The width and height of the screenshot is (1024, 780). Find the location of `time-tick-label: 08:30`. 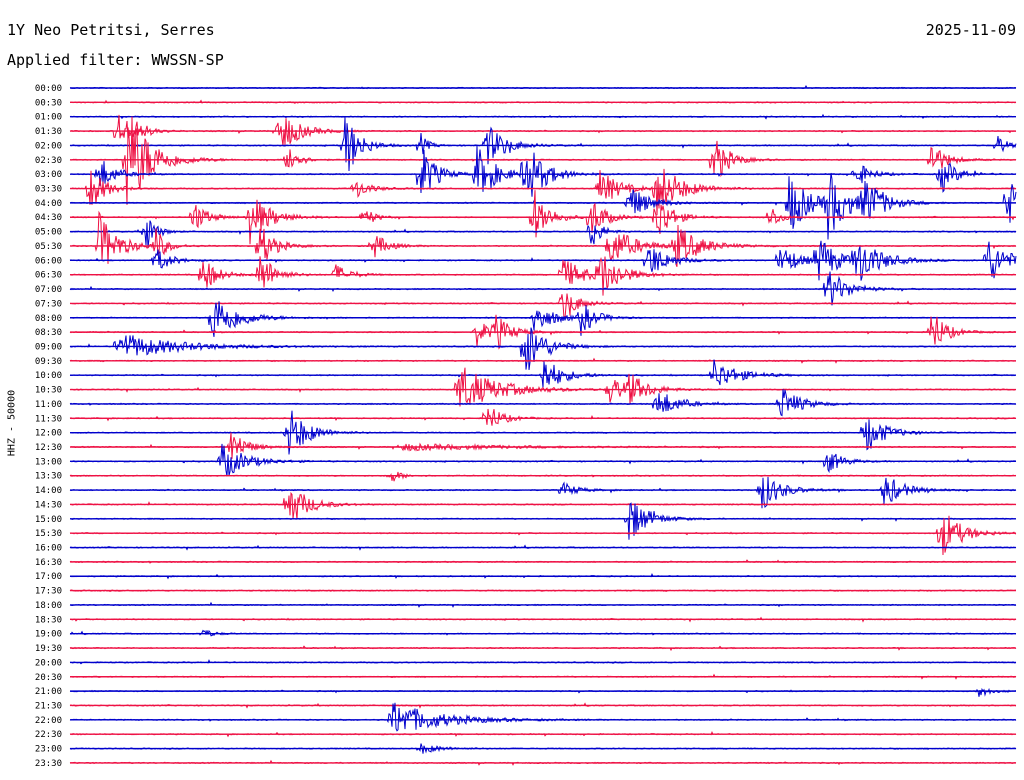

time-tick-label: 08:30 is located at coordinates (48, 333).